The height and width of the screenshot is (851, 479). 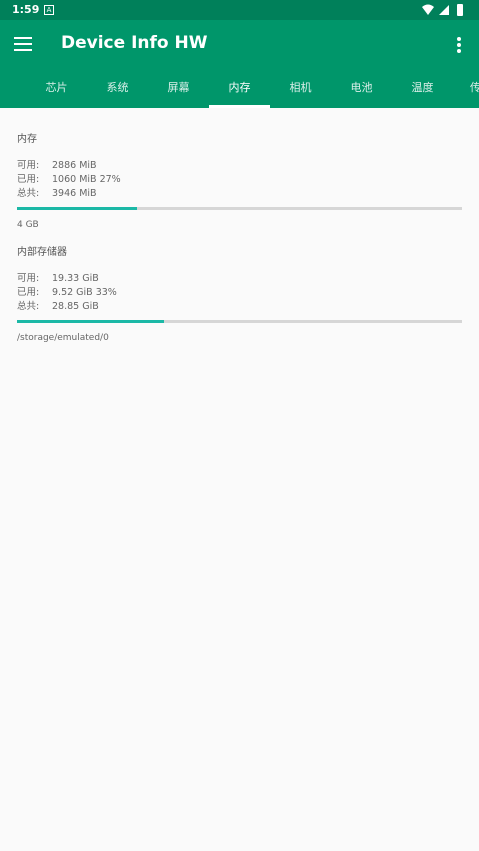 I want to click on memory-available-row: 可用: 2886 MiB, so click(x=239, y=166).